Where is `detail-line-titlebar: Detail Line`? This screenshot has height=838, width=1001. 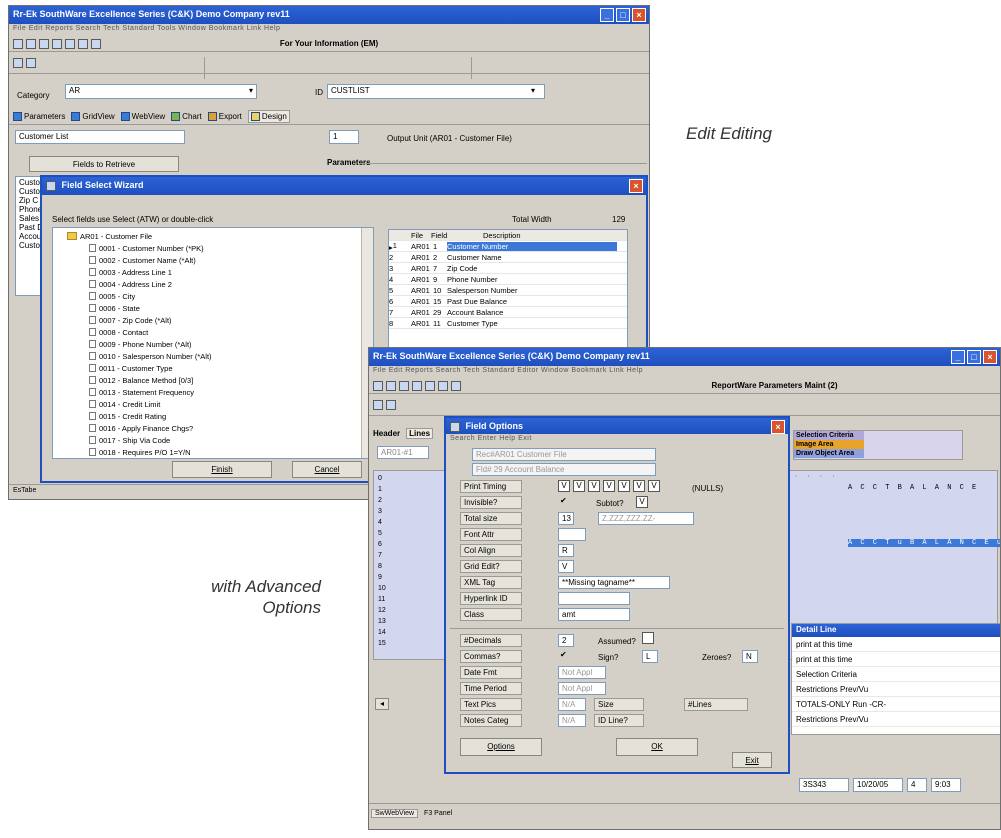
detail-line-titlebar: Detail Line is located at coordinates (896, 630).